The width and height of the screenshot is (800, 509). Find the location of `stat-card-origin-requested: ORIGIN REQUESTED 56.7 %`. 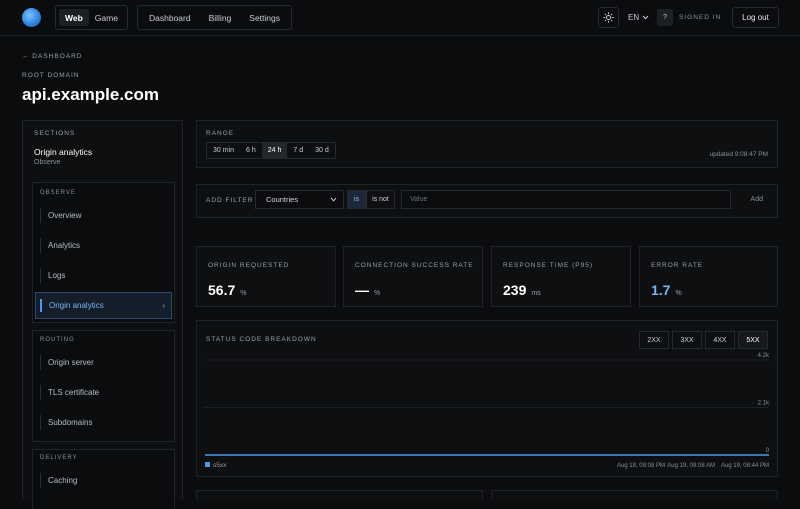

stat-card-origin-requested: ORIGIN REQUESTED 56.7 % is located at coordinates (266, 276).